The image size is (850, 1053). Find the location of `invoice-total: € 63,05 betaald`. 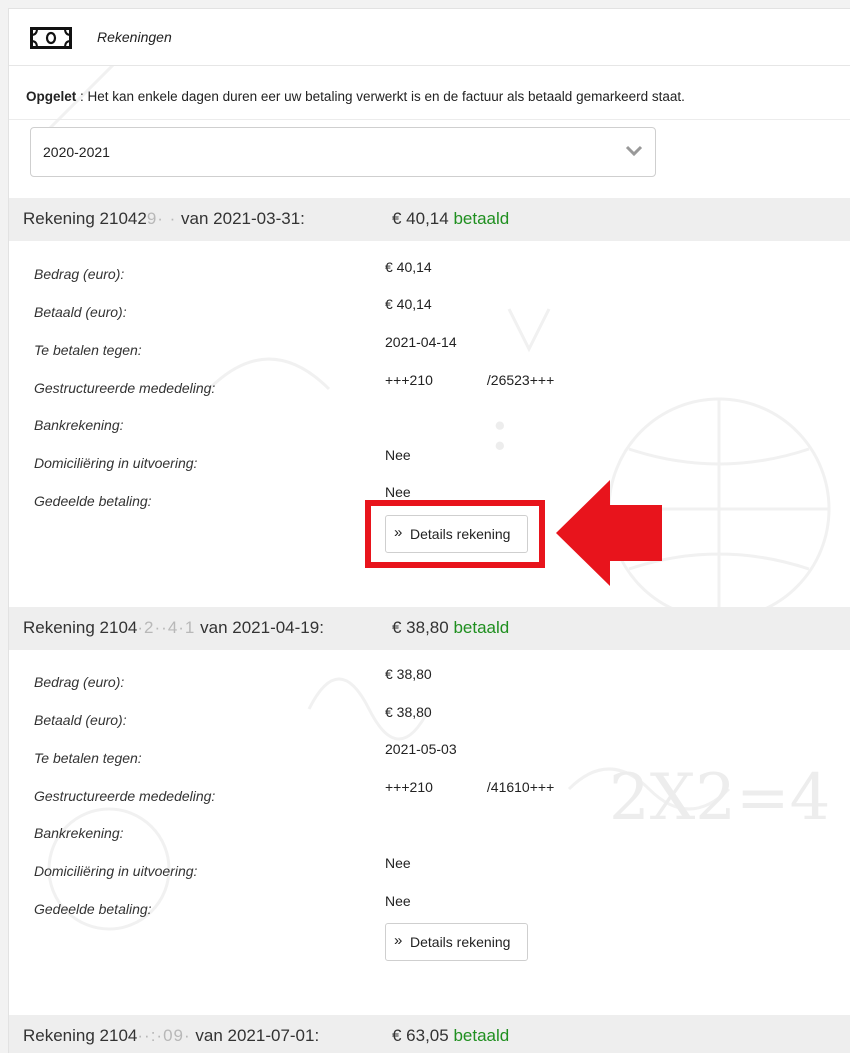

invoice-total: € 63,05 betaald is located at coordinates (450, 1036).